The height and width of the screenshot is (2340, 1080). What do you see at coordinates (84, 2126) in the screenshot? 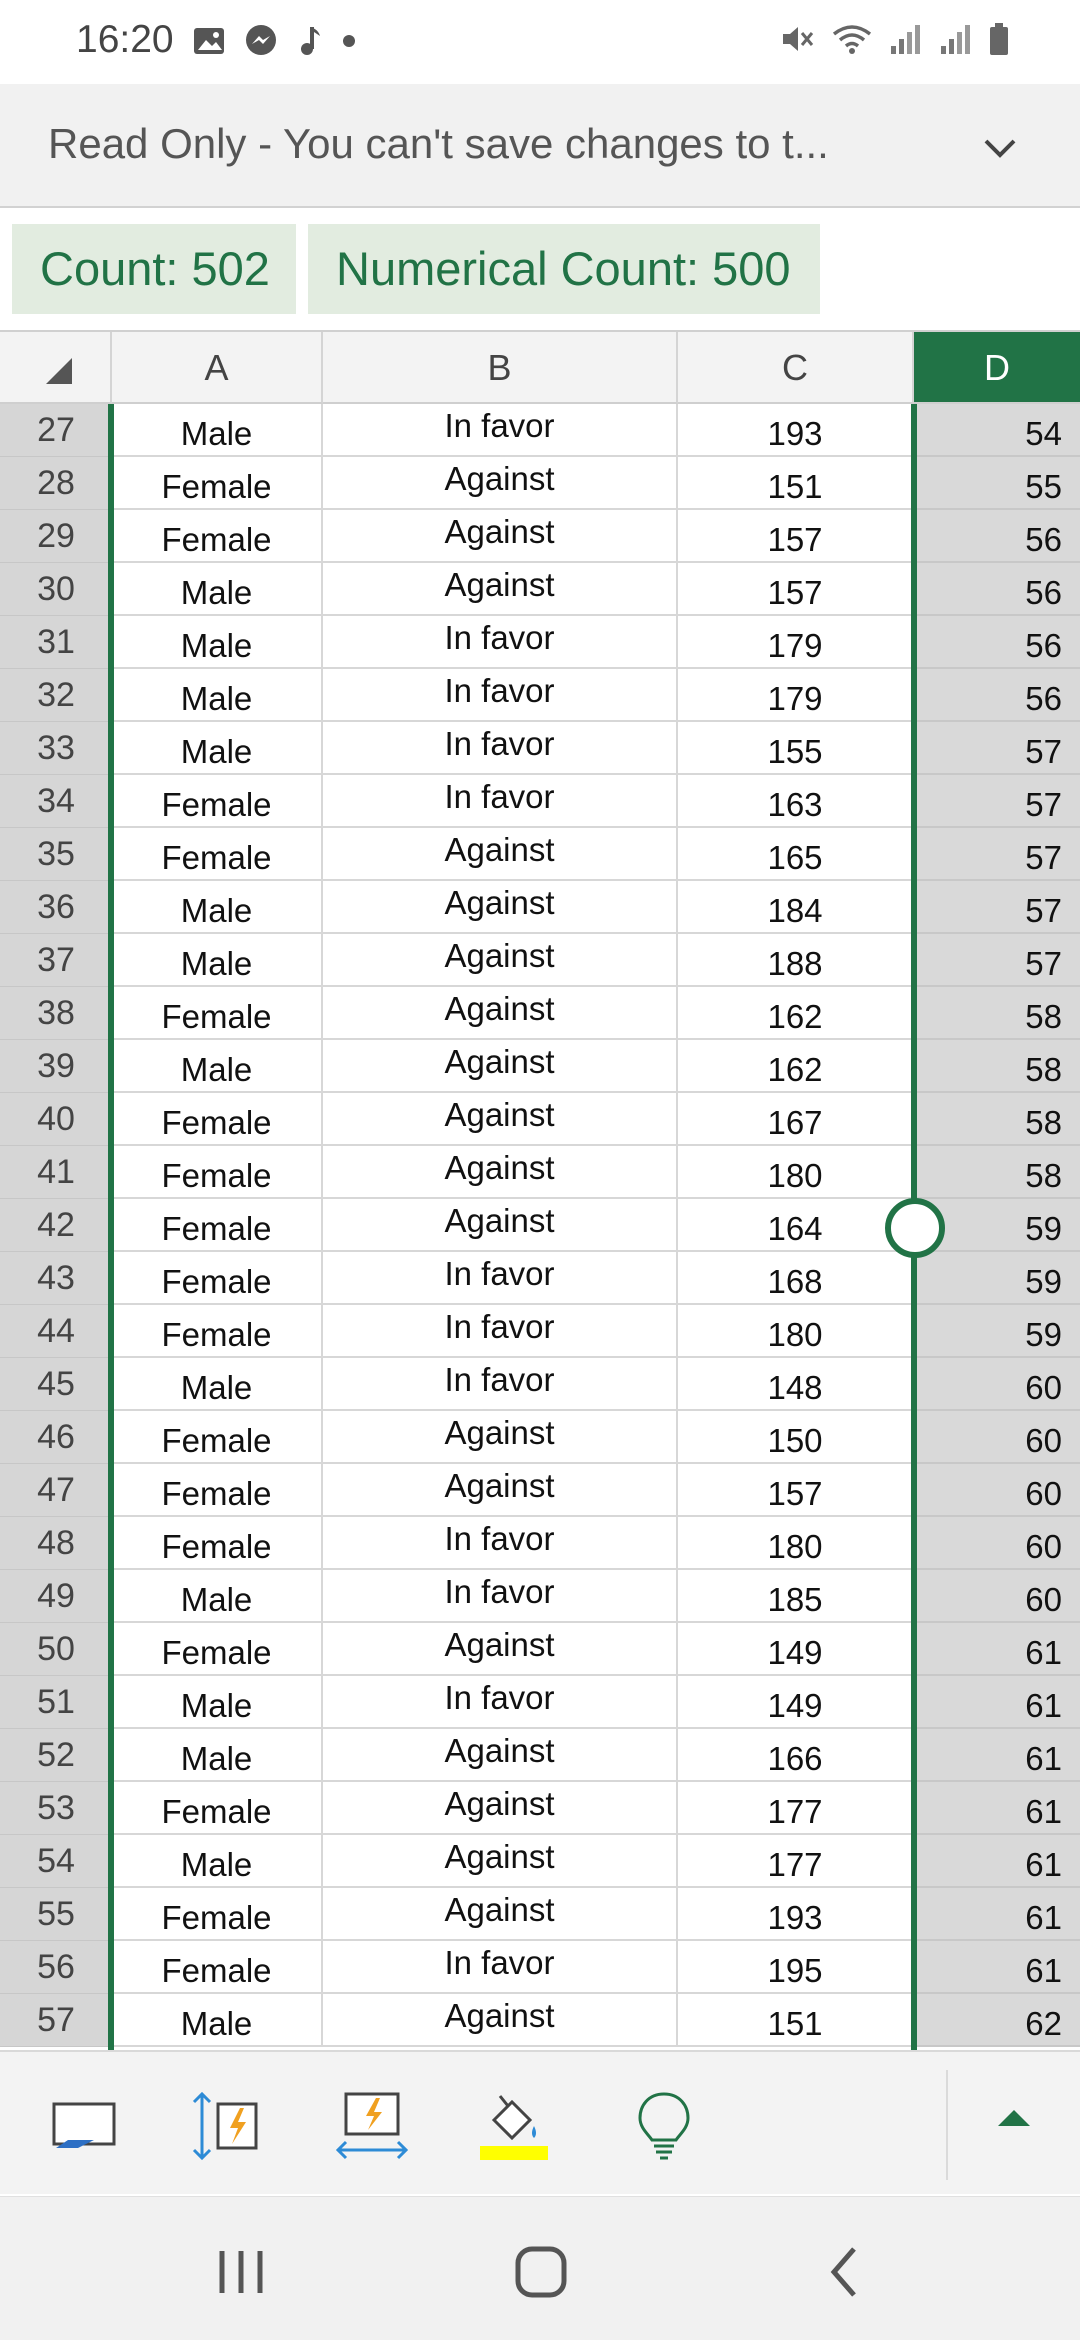
I see `keyboard-icon` at bounding box center [84, 2126].